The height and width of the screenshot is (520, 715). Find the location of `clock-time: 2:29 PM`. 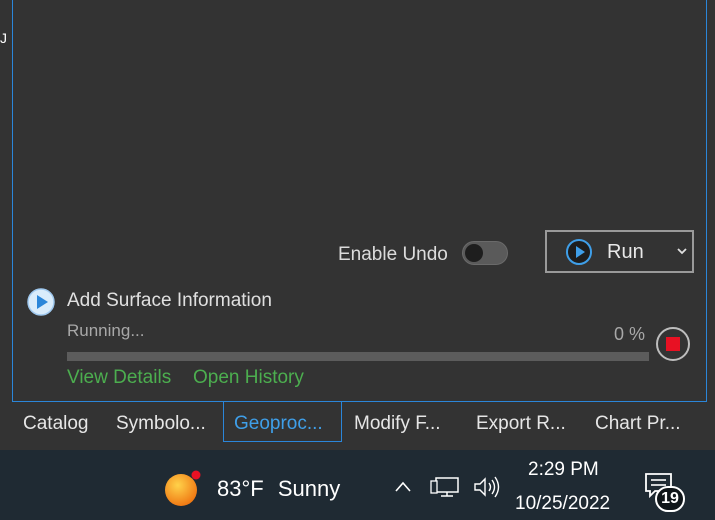

clock-time: 2:29 PM is located at coordinates (563, 470).